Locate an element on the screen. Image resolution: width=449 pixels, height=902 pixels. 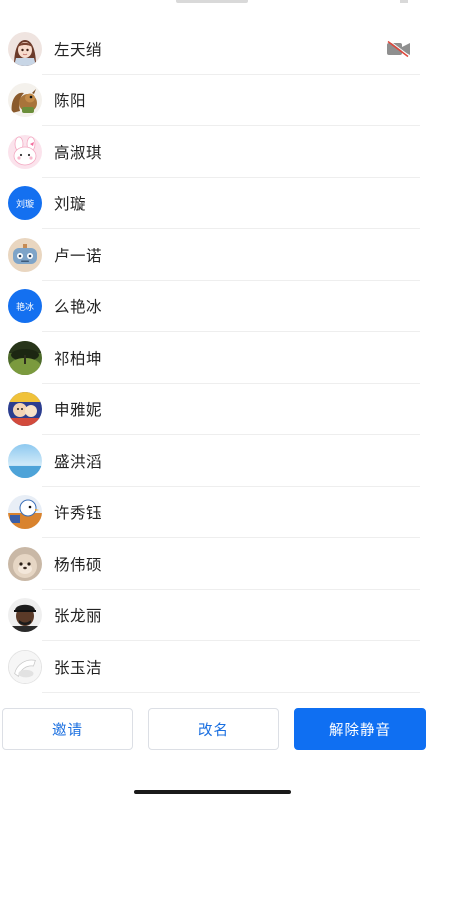
home-indicator is located at coordinates (212, 792).